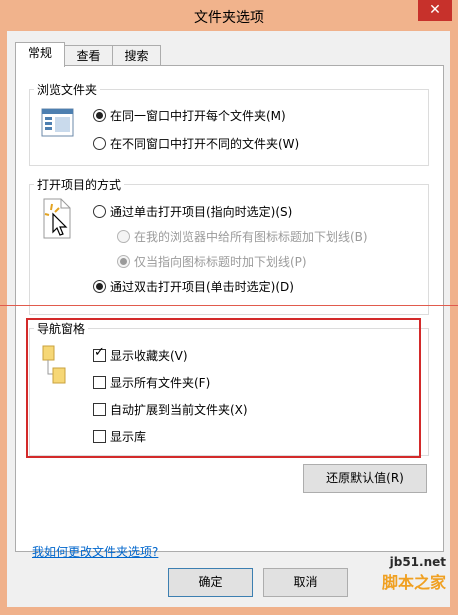 This screenshot has width=458, height=615. Describe the element at coordinates (201, 211) in the screenshot. I see `single-click-label: 通过单击打开项目(指向时选定)(S)` at that location.